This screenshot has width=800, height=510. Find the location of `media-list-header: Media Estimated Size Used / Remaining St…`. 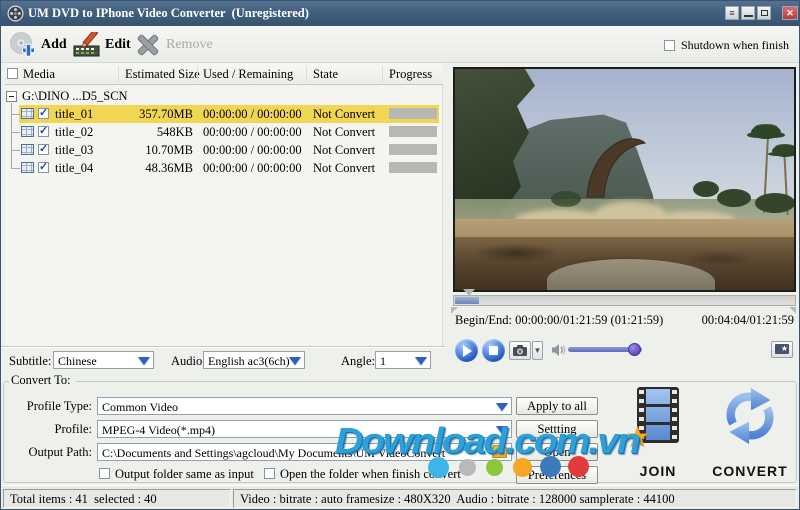

media-list-header: Media Estimated Size Used / Remaining St… is located at coordinates (224, 74).